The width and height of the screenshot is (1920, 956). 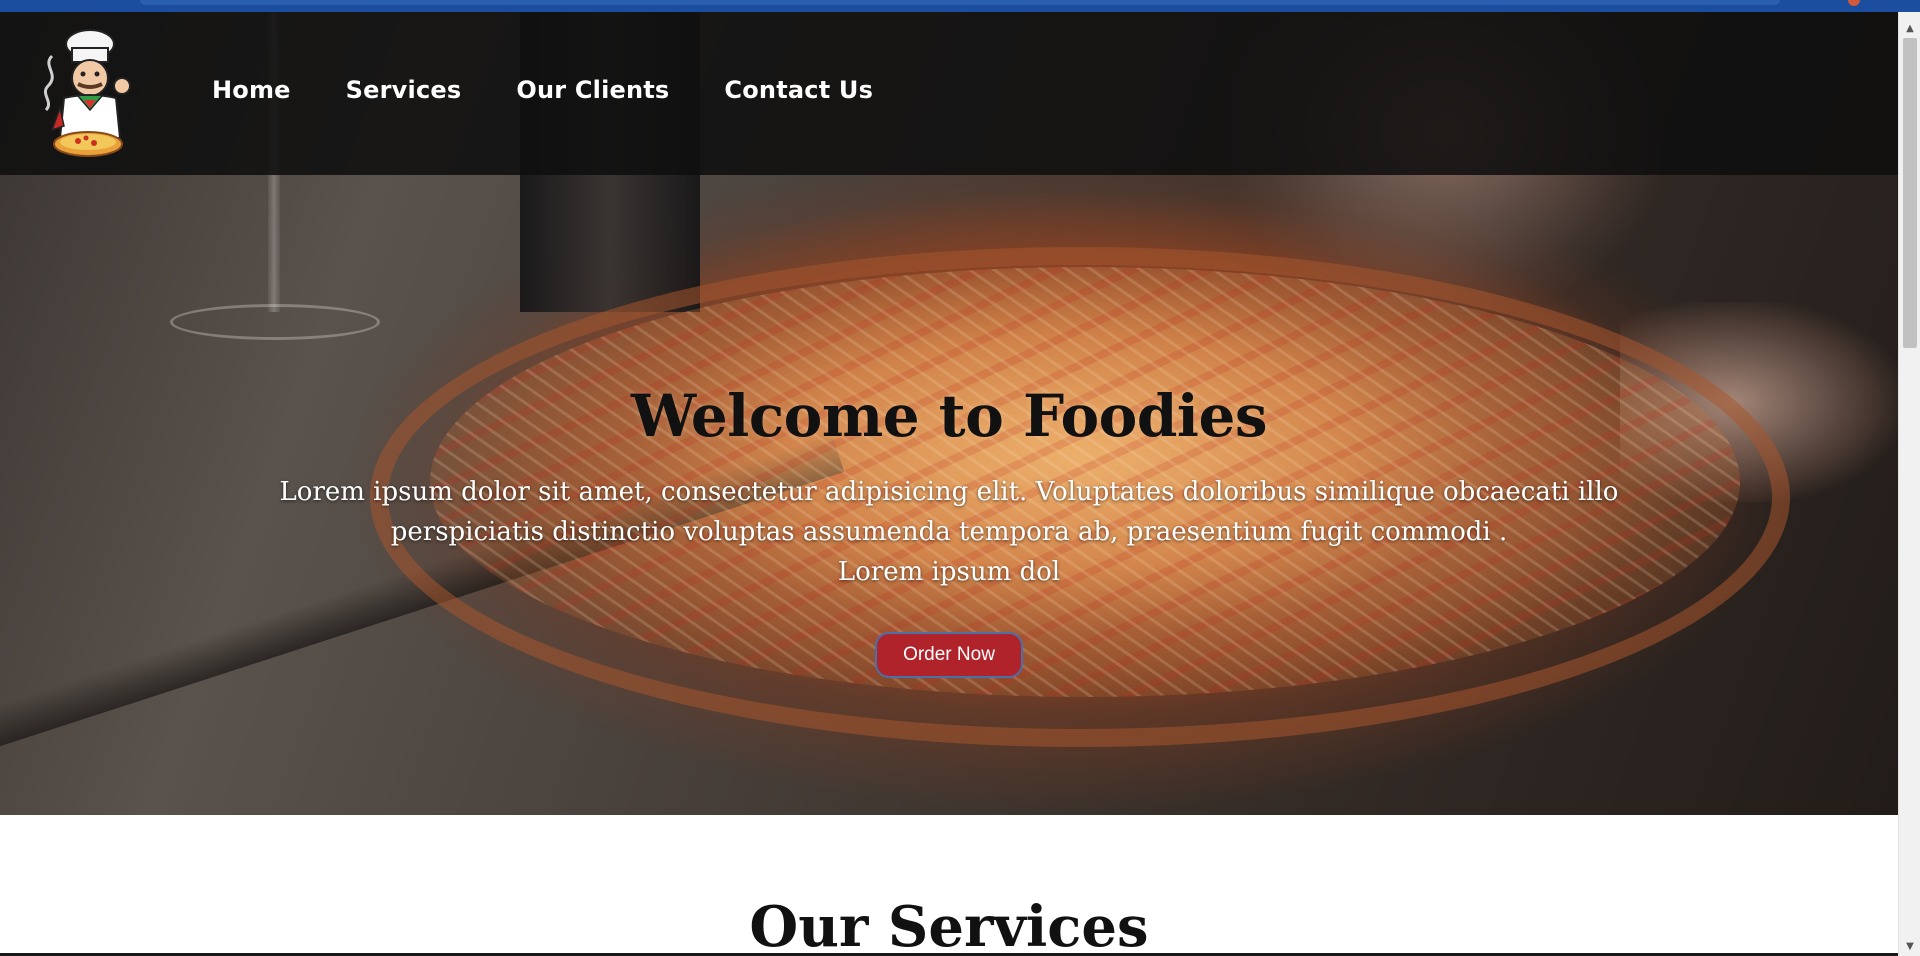 What do you see at coordinates (949, 572) in the screenshot?
I see `hero-text-line-3: Lorem ipsum dol` at bounding box center [949, 572].